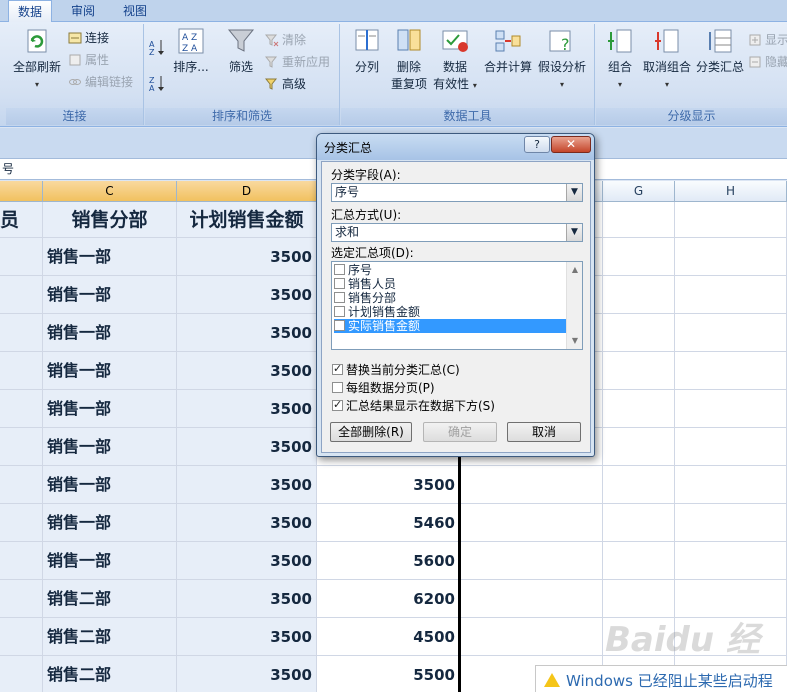  What do you see at coordinates (639, 191) in the screenshot?
I see `column-header-g: G` at bounding box center [639, 191].